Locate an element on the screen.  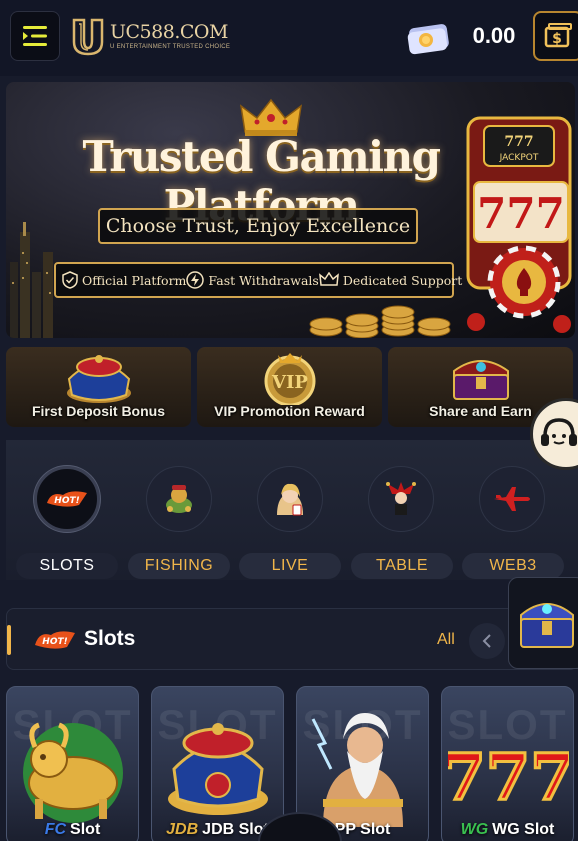
carousel-prev-button is located at coordinates (487, 641).